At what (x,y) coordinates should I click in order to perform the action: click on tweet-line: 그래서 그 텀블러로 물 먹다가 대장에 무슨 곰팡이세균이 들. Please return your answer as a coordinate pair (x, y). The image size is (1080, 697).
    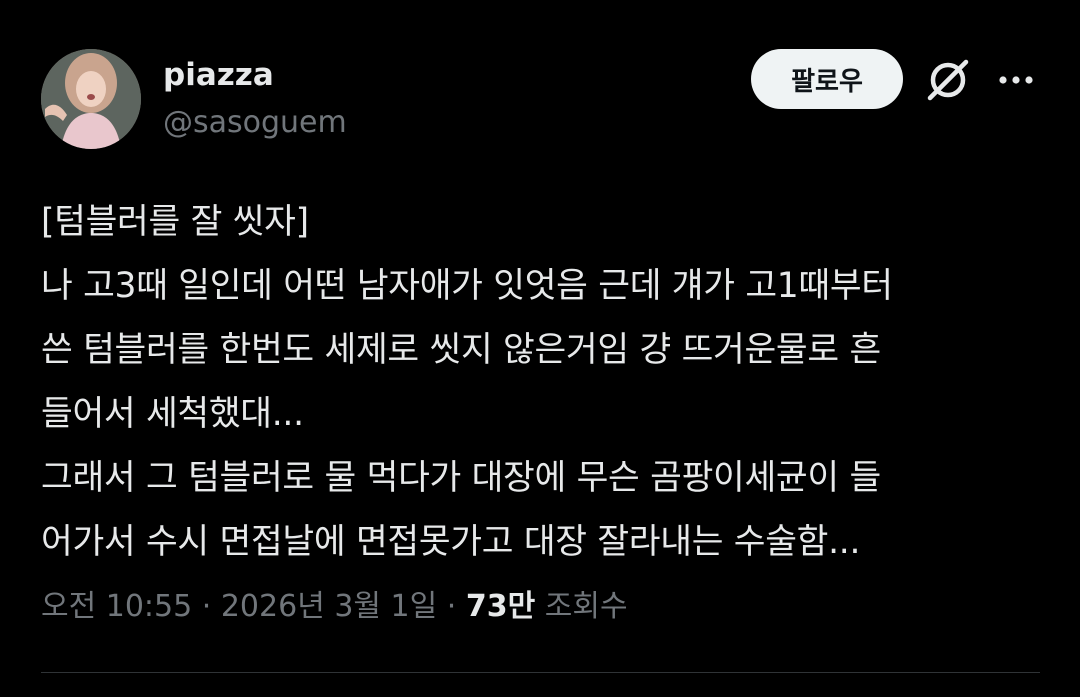
    Looking at the image, I should click on (461, 478).